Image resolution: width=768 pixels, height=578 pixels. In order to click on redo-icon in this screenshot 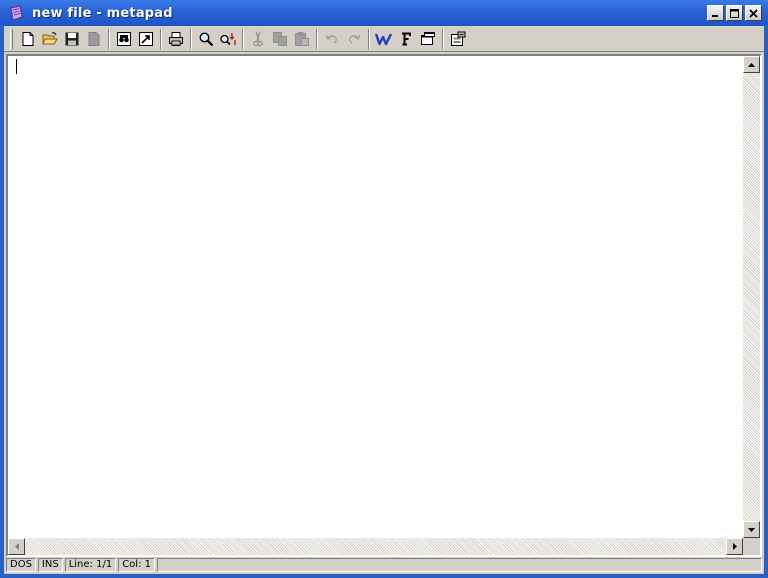, I will do `click(355, 39)`.